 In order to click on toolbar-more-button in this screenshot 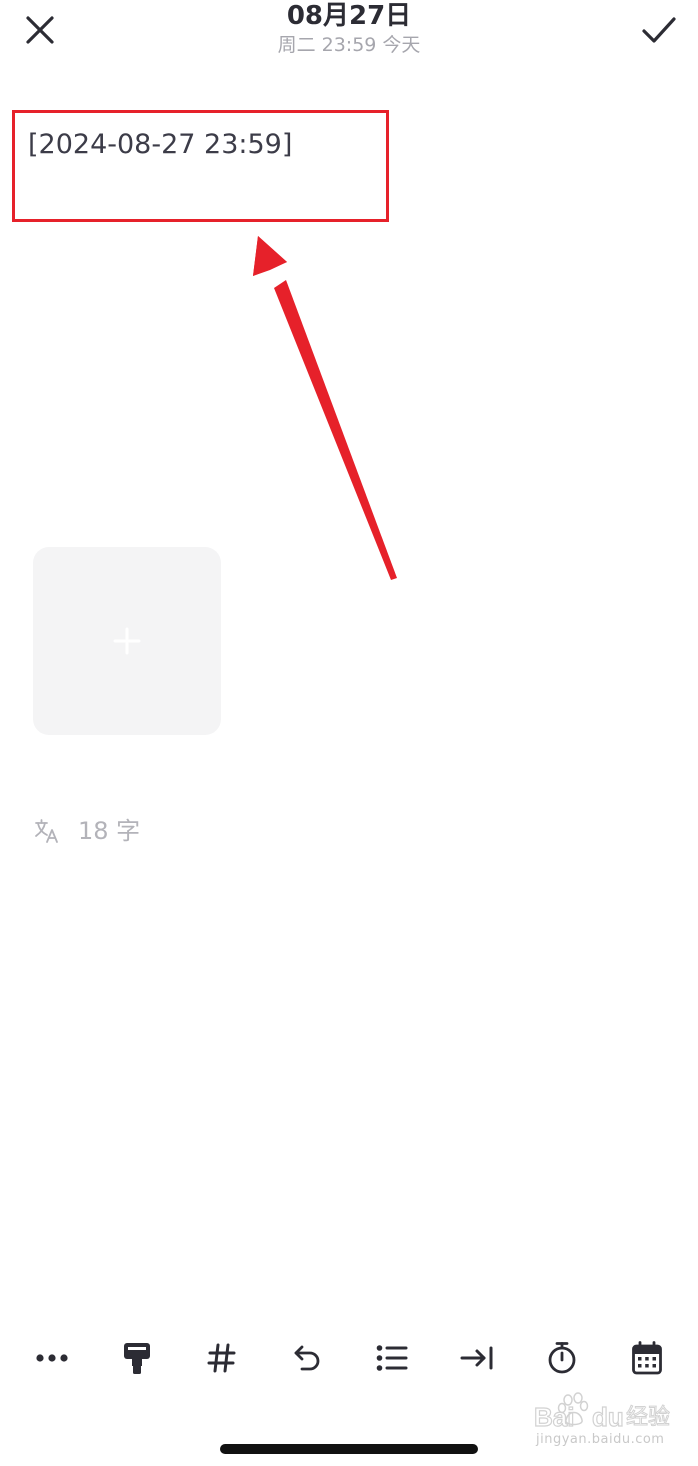, I will do `click(52, 1358)`.